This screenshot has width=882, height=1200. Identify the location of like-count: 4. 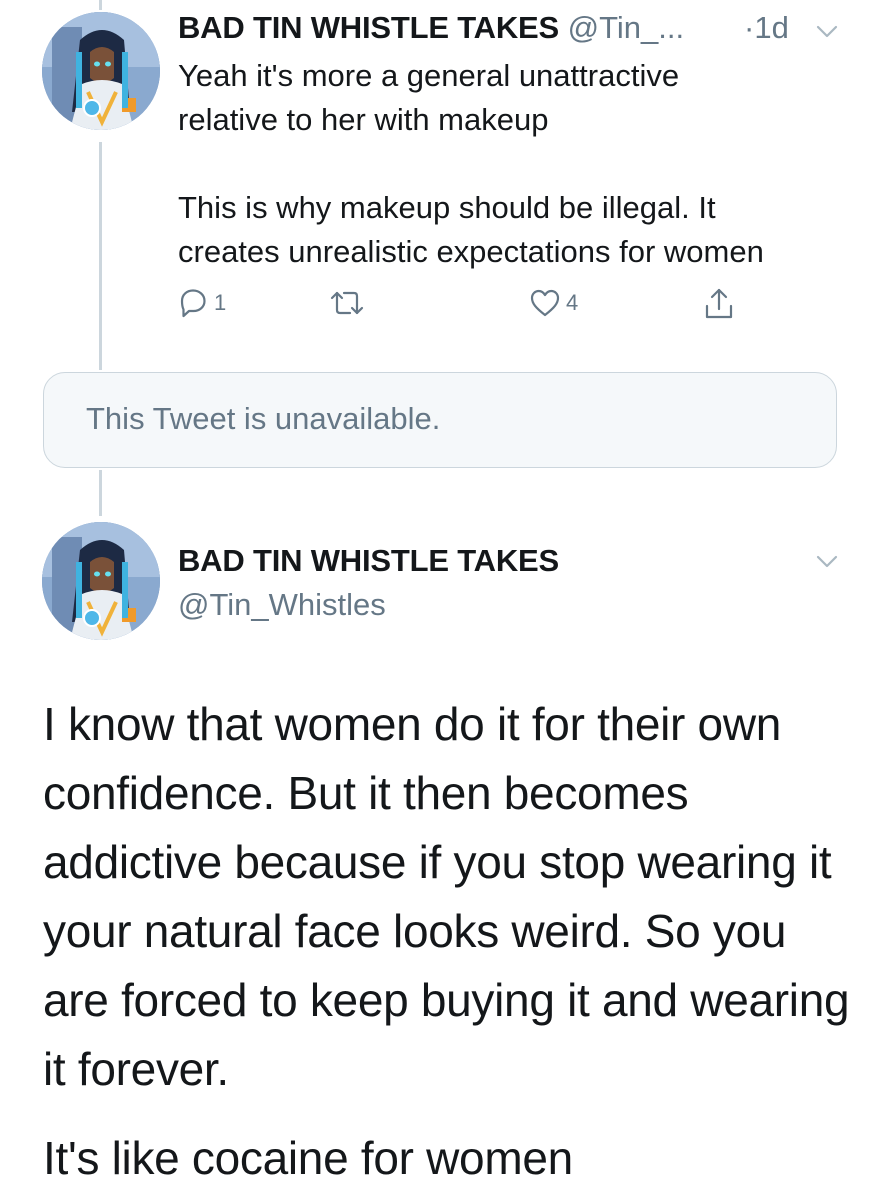
(572, 302).